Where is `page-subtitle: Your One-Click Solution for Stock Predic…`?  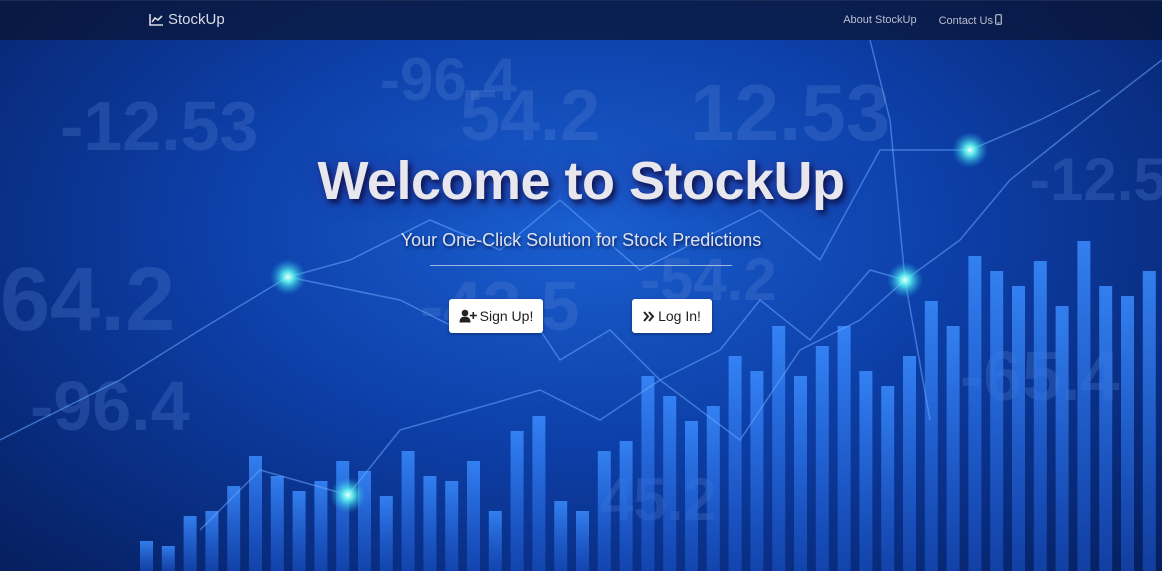 page-subtitle: Your One-Click Solution for Stock Predic… is located at coordinates (581, 240).